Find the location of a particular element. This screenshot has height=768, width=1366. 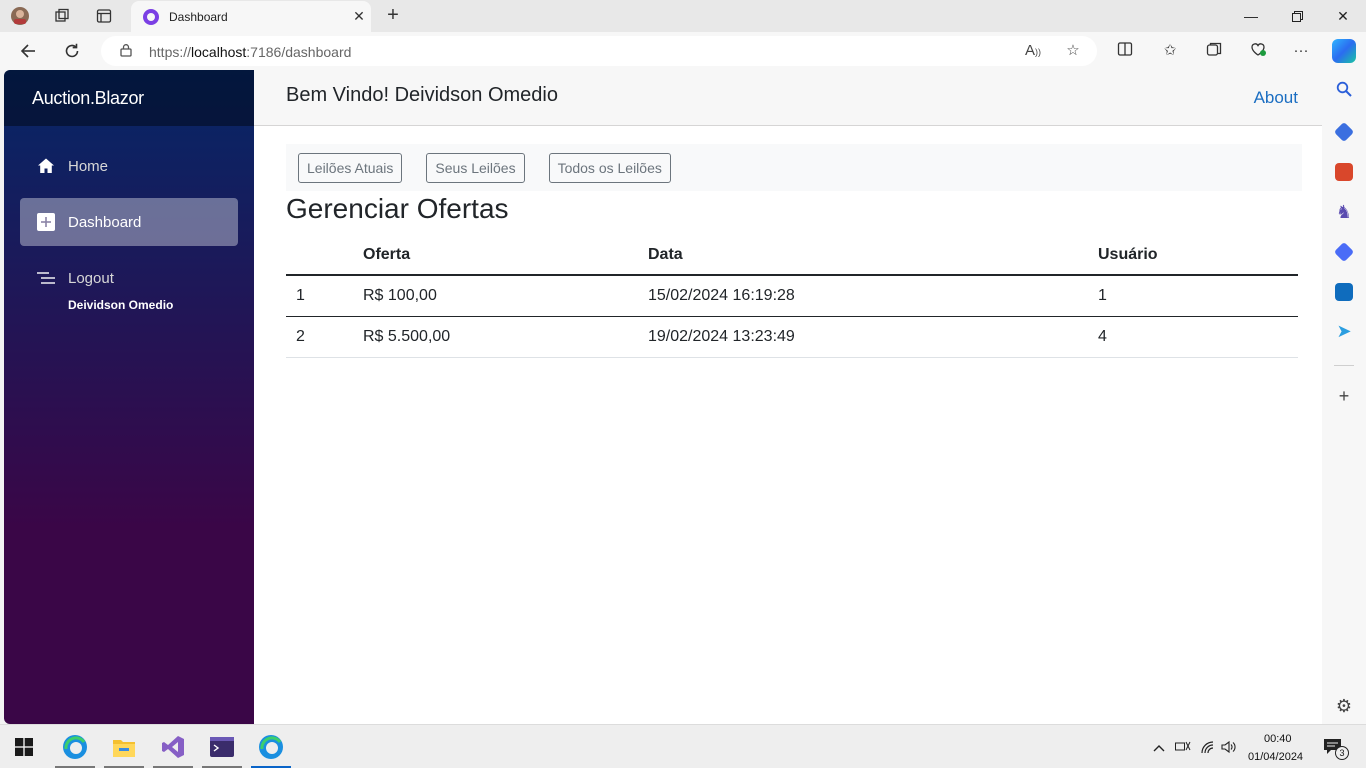

browser-tab-dashboard: Dashboard ✕ is located at coordinates (251, 16).